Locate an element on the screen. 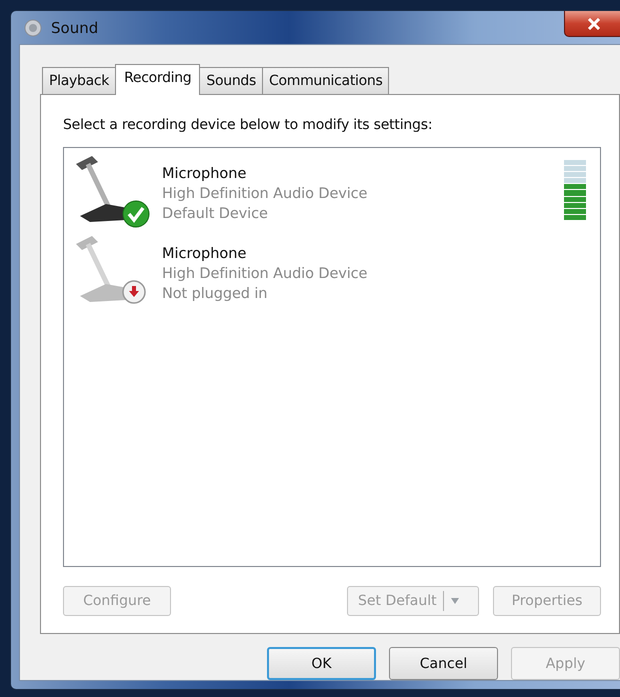 This screenshot has width=620, height=697. dialog-button: OK is located at coordinates (321, 663).